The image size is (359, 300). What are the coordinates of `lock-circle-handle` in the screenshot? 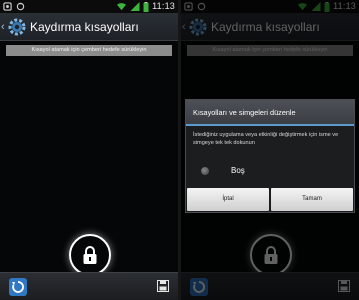 It's located at (90, 255).